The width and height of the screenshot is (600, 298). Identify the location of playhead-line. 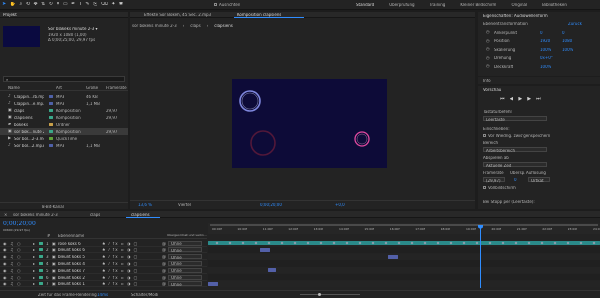
(480, 256).